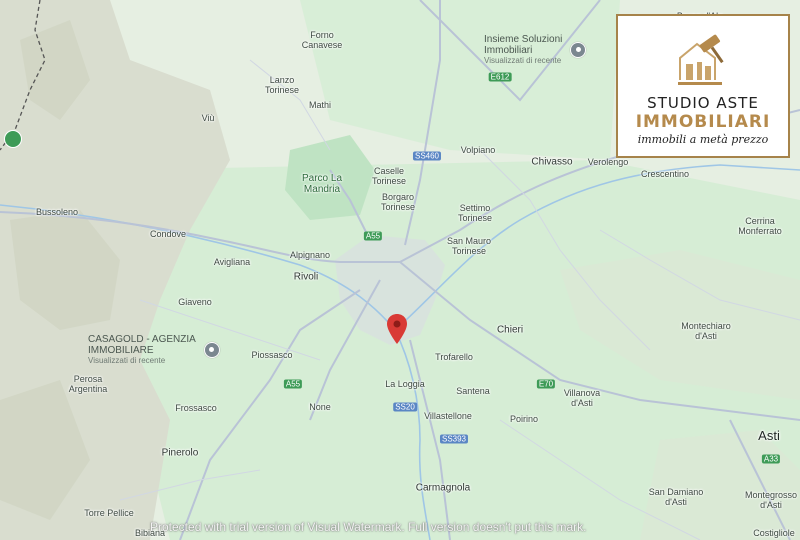  Describe the element at coordinates (478, 150) in the screenshot. I see `place-label: Volpiano` at that location.